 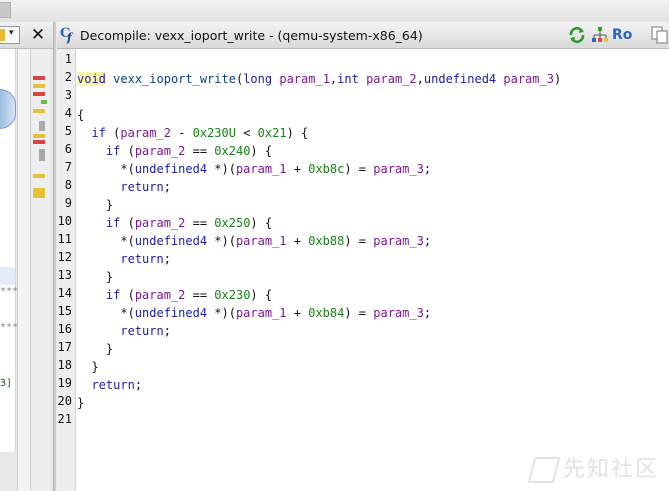 What do you see at coordinates (214, 133) in the screenshot?
I see `code-token: 0x230U` at bounding box center [214, 133].